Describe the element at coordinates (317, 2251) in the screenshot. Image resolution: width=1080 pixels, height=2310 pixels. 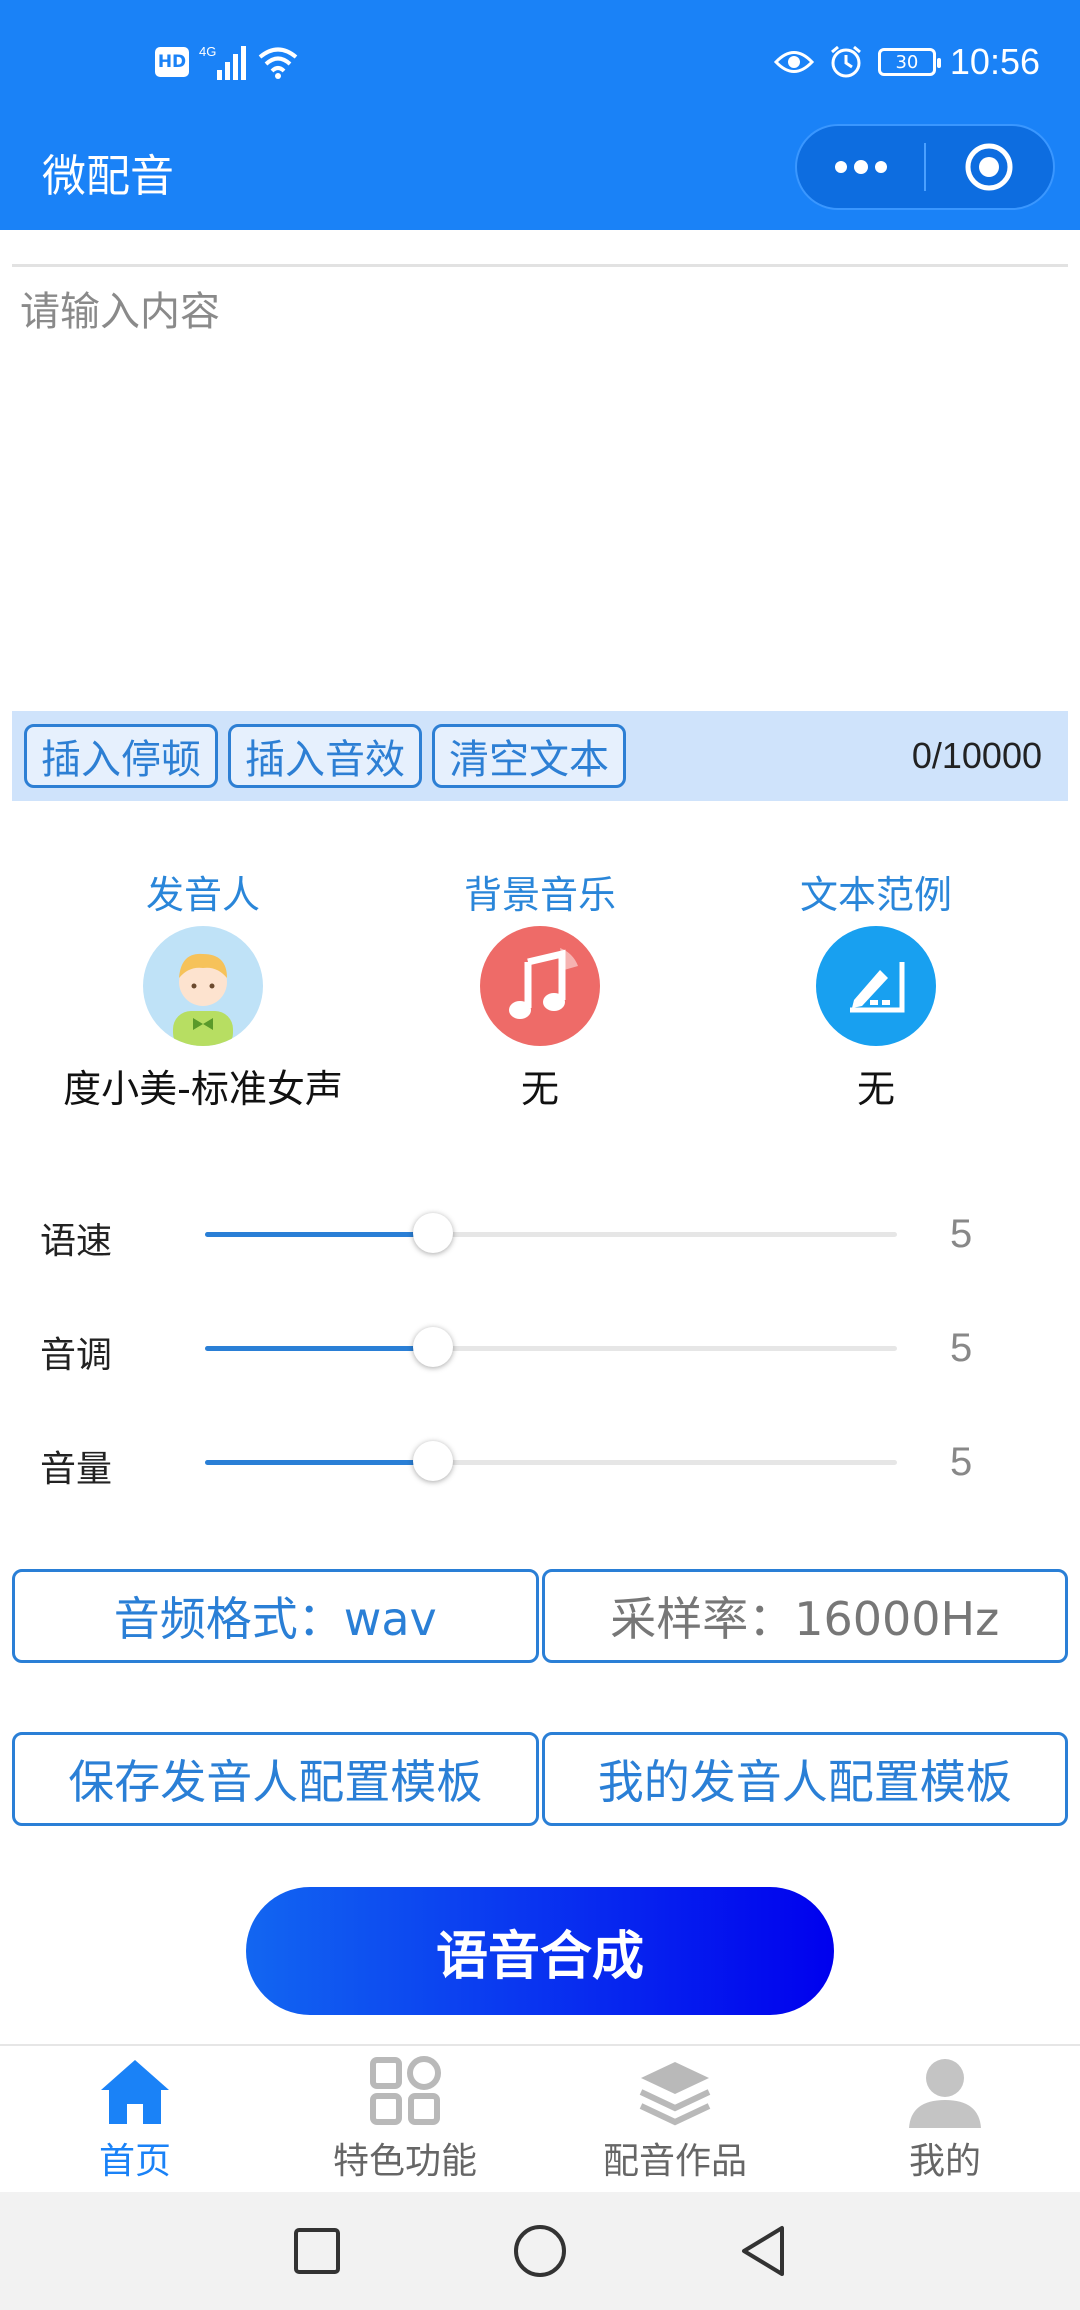
I see `recent-apps-icon` at that location.